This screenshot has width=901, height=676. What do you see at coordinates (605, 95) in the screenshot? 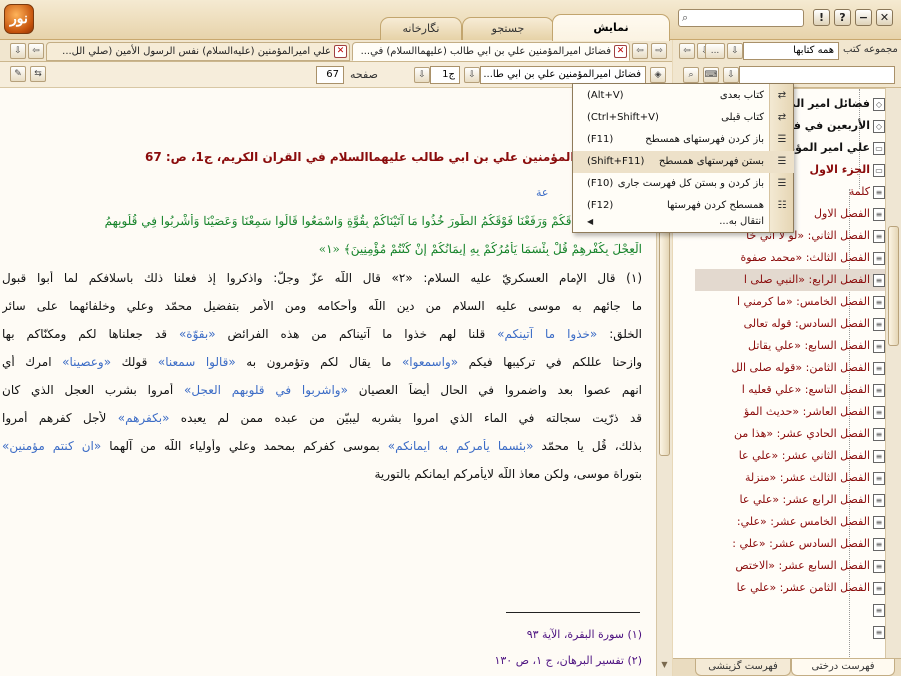
I see `menu-item-shortcut: (Alt+V)` at bounding box center [605, 95].